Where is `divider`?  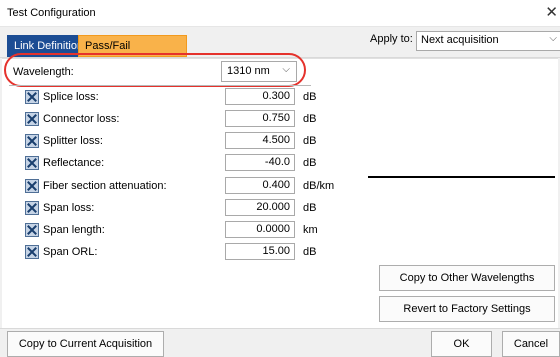
divider is located at coordinates (160, 85).